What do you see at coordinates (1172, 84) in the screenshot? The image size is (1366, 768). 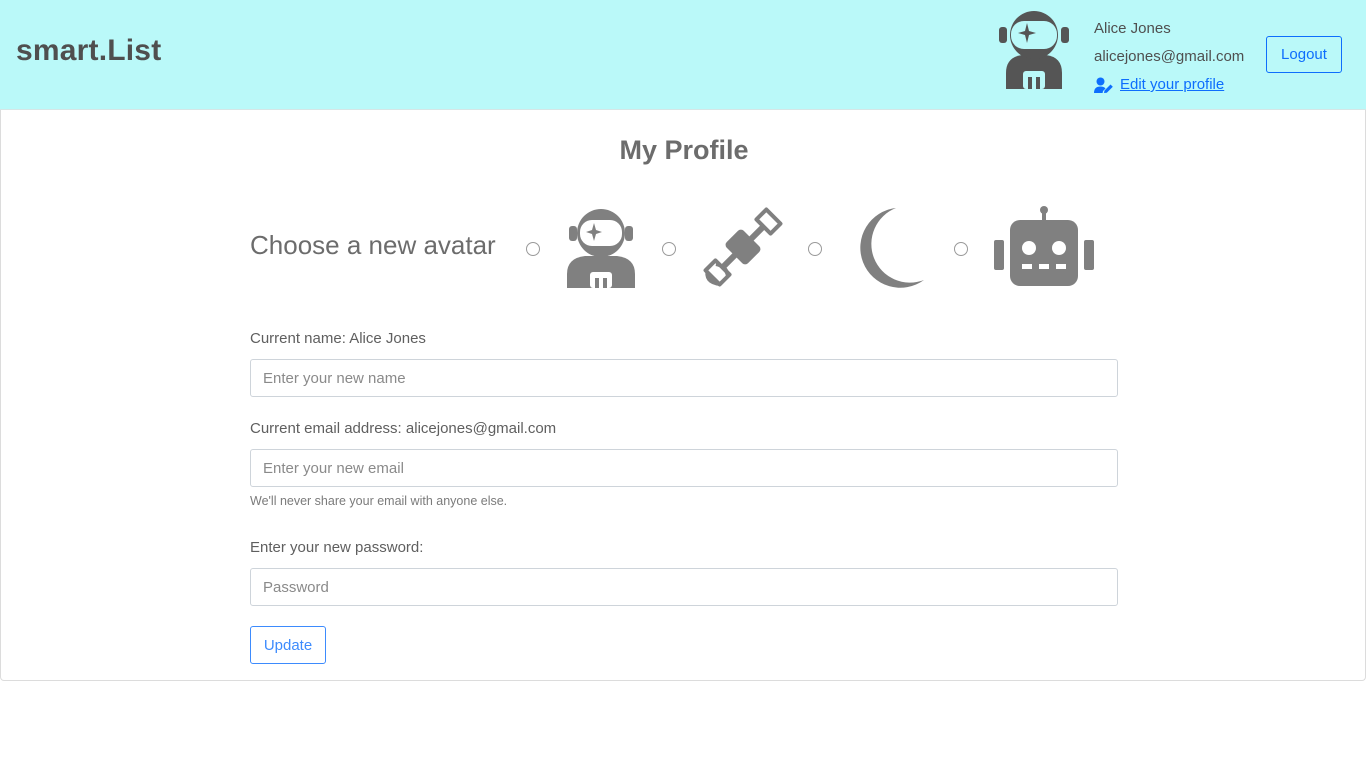 I see `edit-profile-label: Edit your profile` at bounding box center [1172, 84].